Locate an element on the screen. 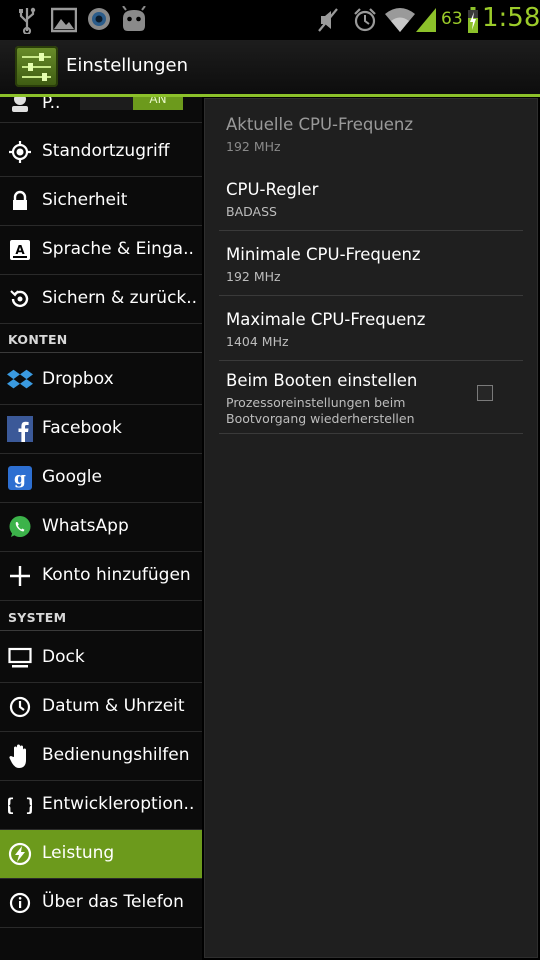 The height and width of the screenshot is (960, 540). toggle-on-thumb: AN is located at coordinates (158, 103).